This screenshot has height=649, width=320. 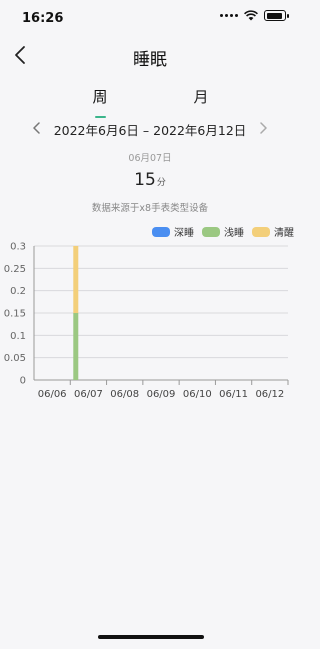 I want to click on home-indicator, so click(x=151, y=637).